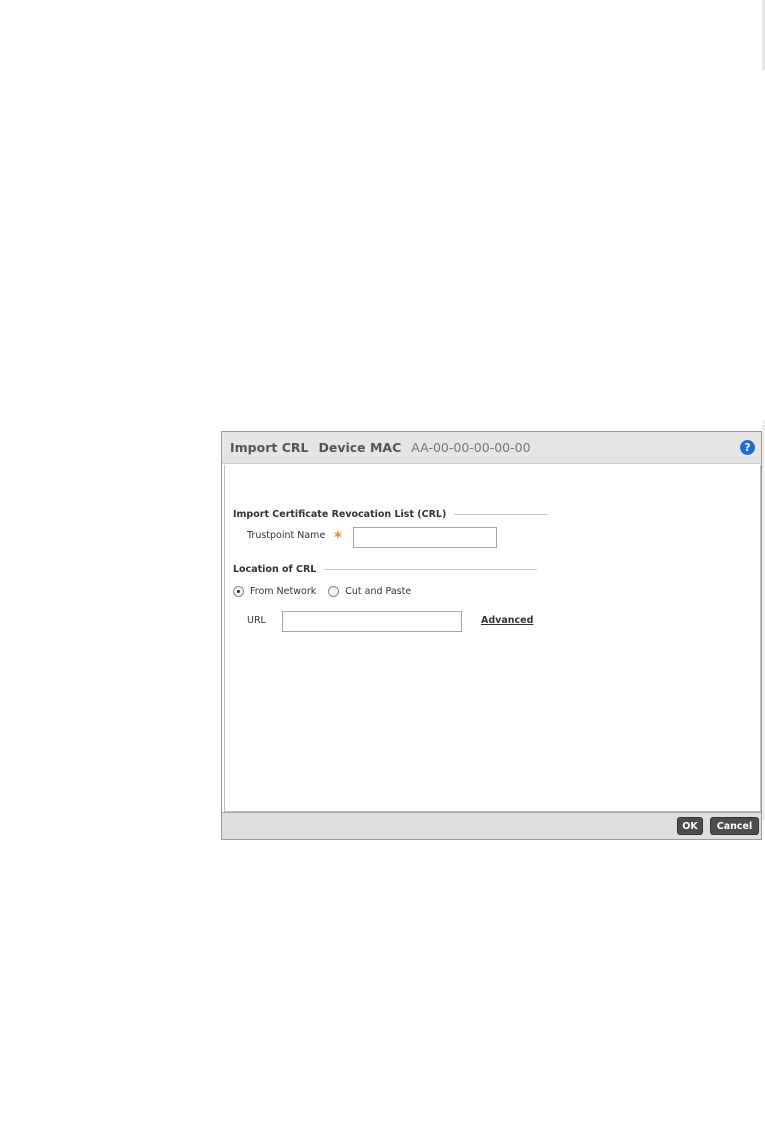 The height and width of the screenshot is (1133, 765). I want to click on section-location-crl: Location of CRL, so click(385, 569).